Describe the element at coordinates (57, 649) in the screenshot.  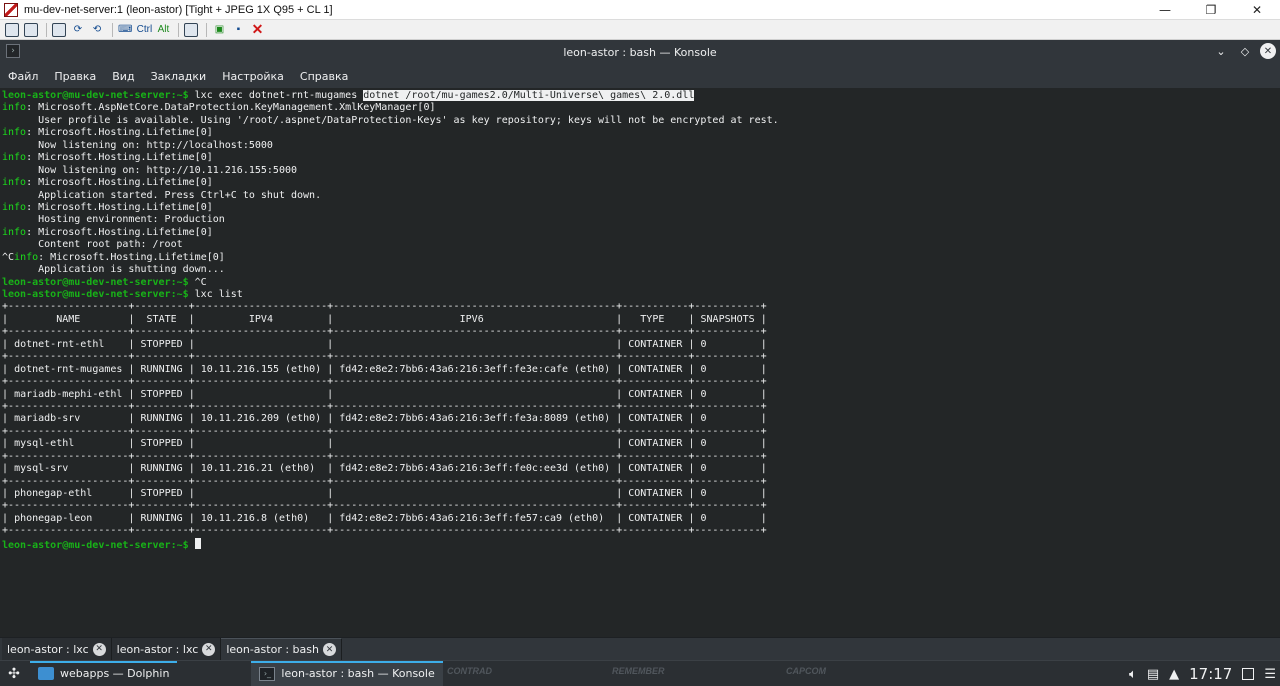
I see `tab-lxc-1: leon-astor : lxc ✕` at that location.